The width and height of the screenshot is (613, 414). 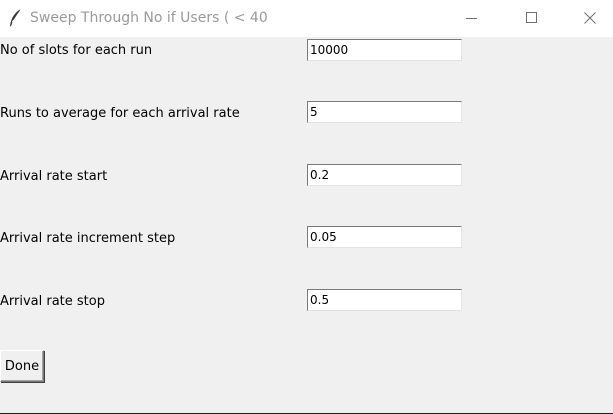 I want to click on runs-to-average-input, so click(x=384, y=112).